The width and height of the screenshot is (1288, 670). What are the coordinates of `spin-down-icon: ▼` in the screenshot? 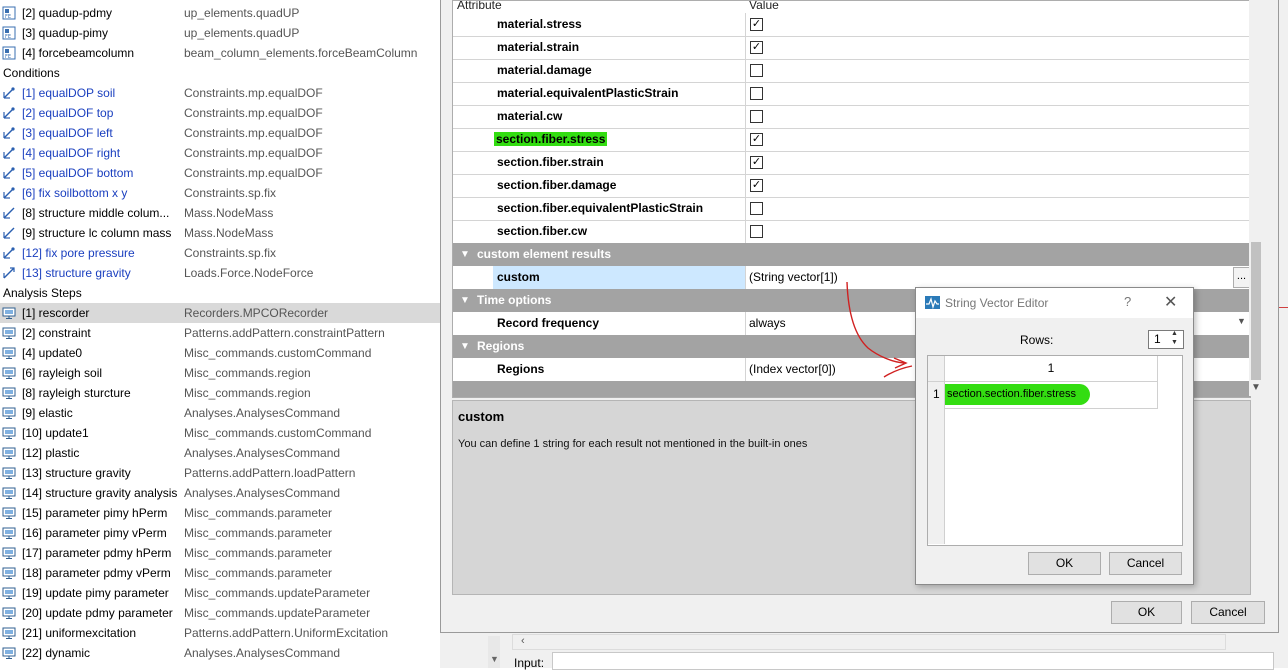 It's located at (1174, 342).